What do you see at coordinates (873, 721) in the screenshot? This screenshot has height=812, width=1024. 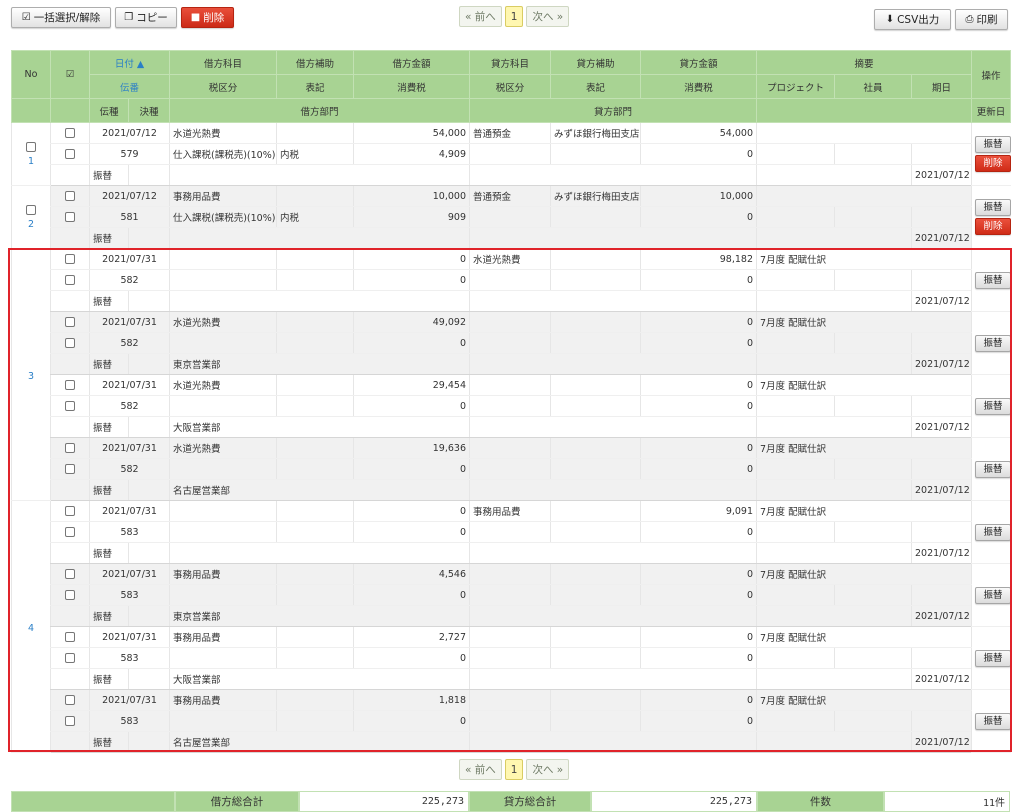 I see `employee-cell` at bounding box center [873, 721].